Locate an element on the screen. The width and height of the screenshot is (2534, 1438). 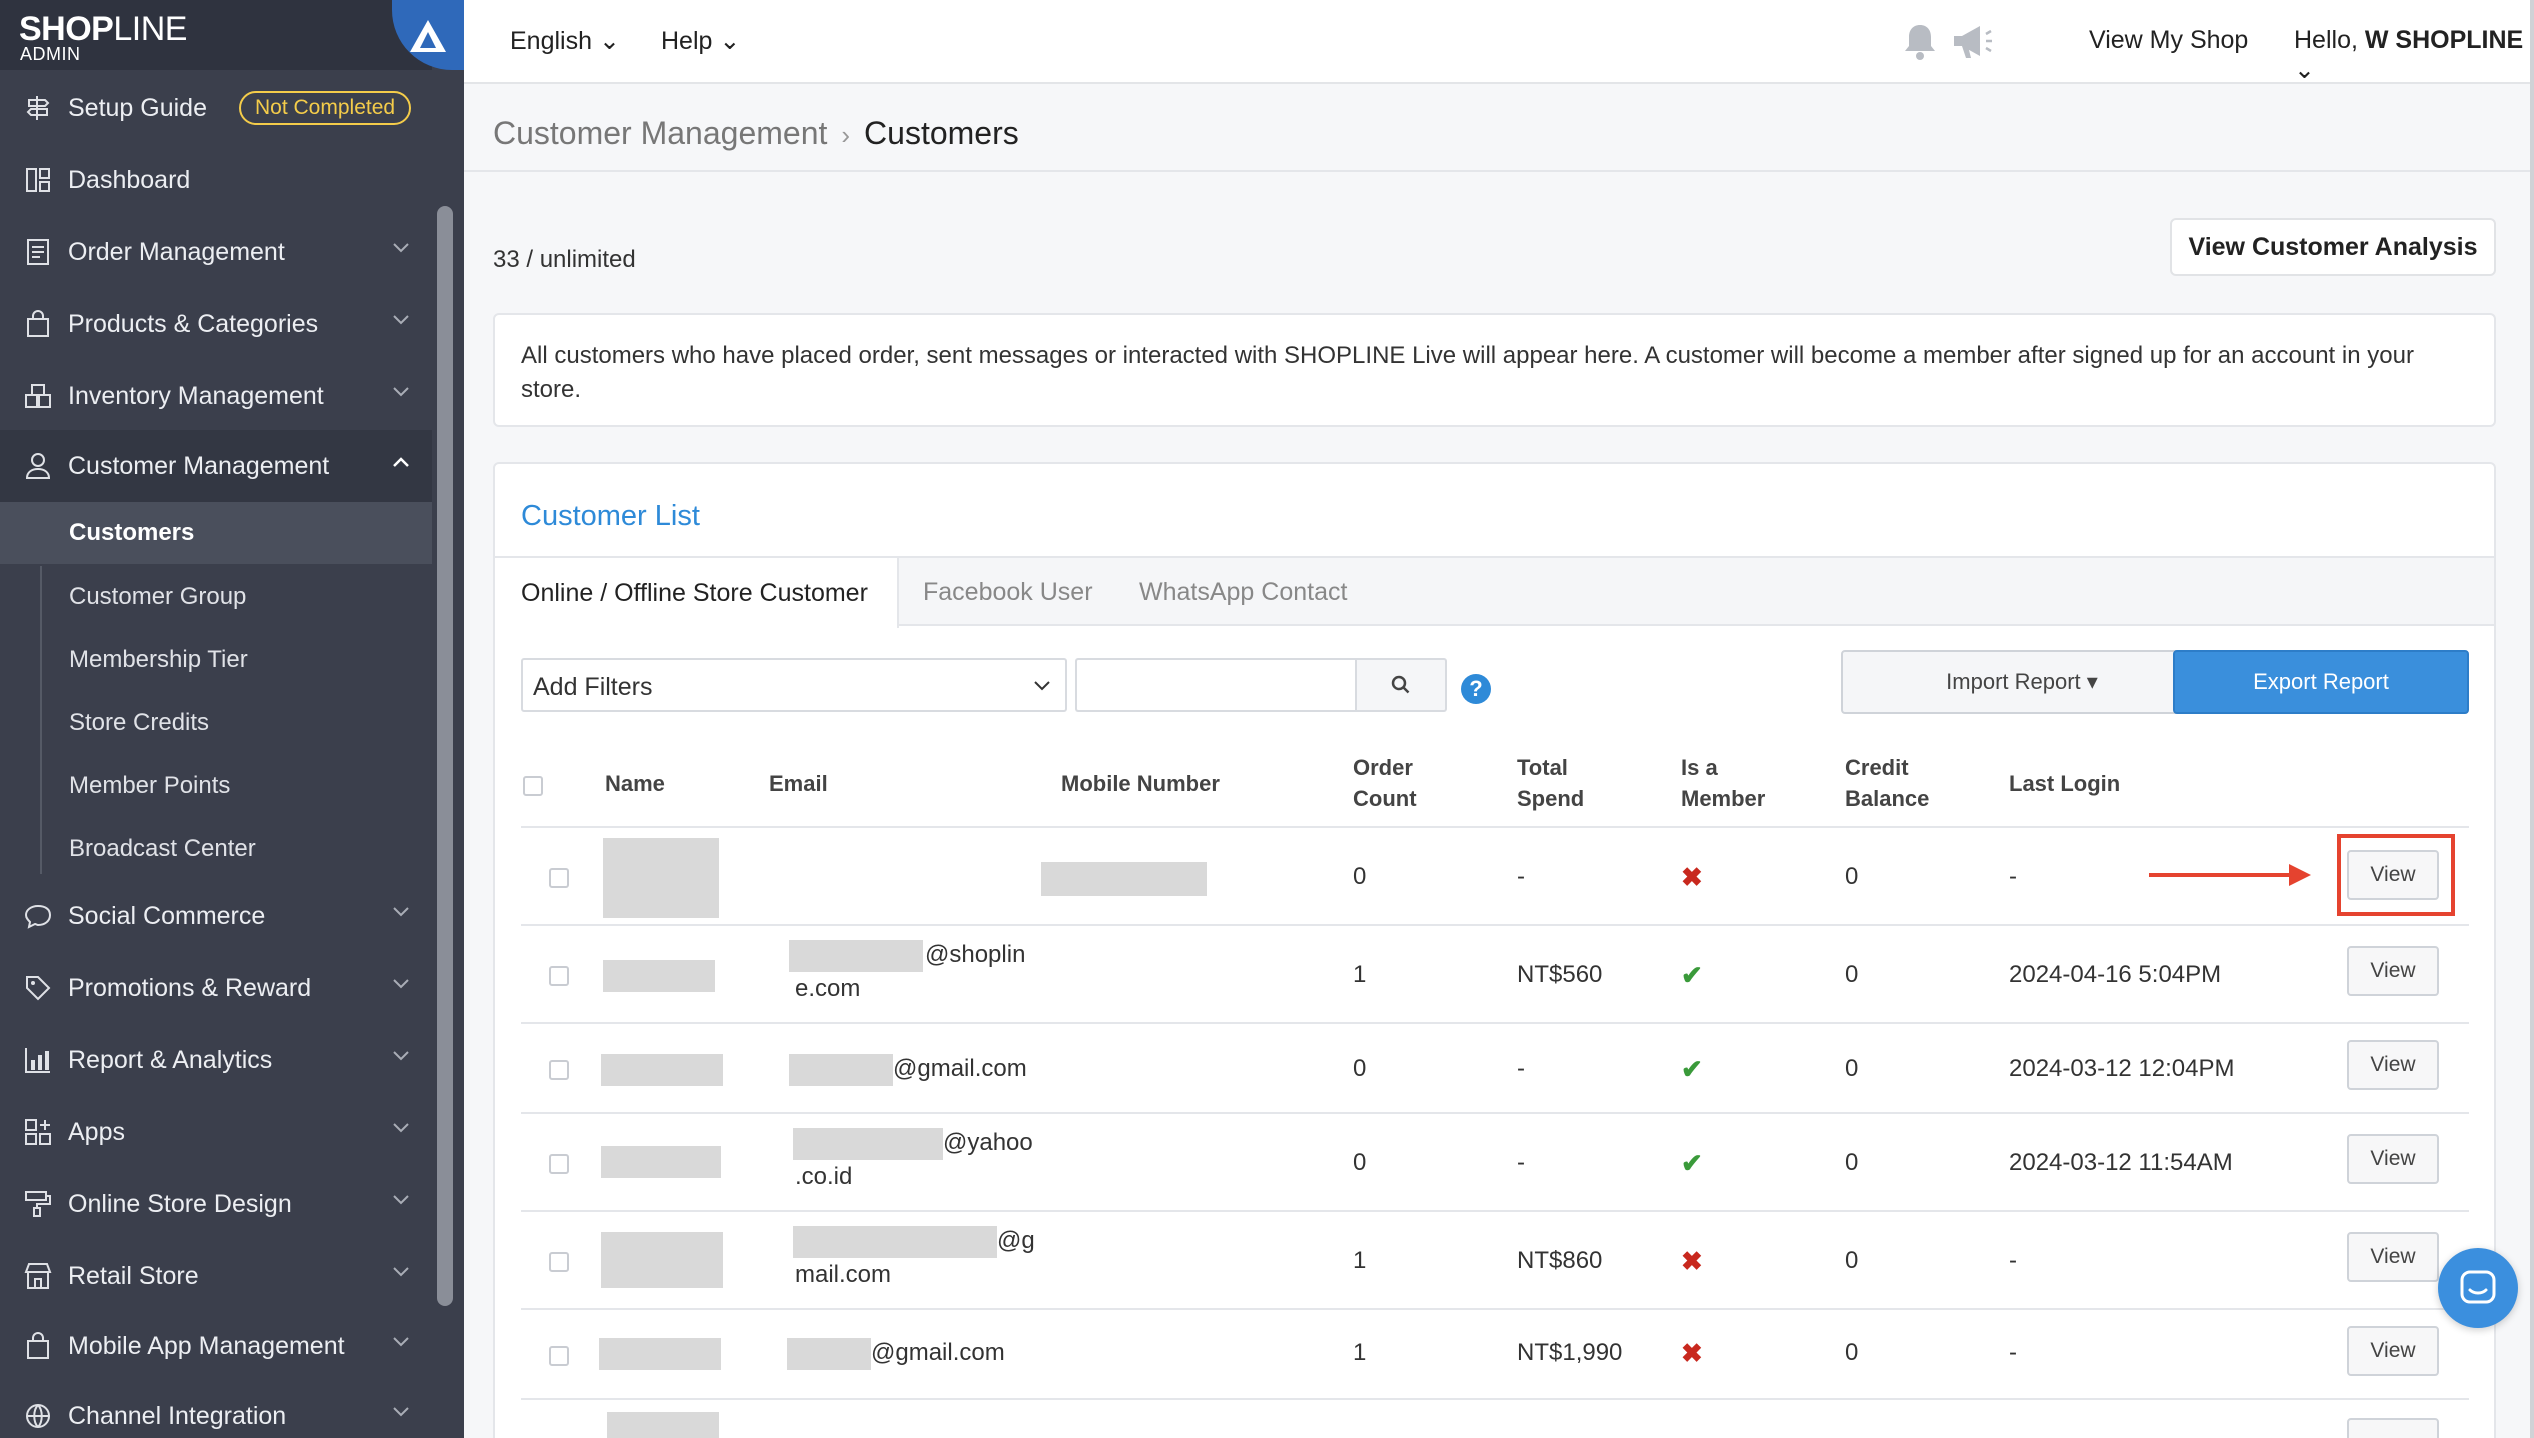
help-question-icon: ? is located at coordinates (1476, 689).